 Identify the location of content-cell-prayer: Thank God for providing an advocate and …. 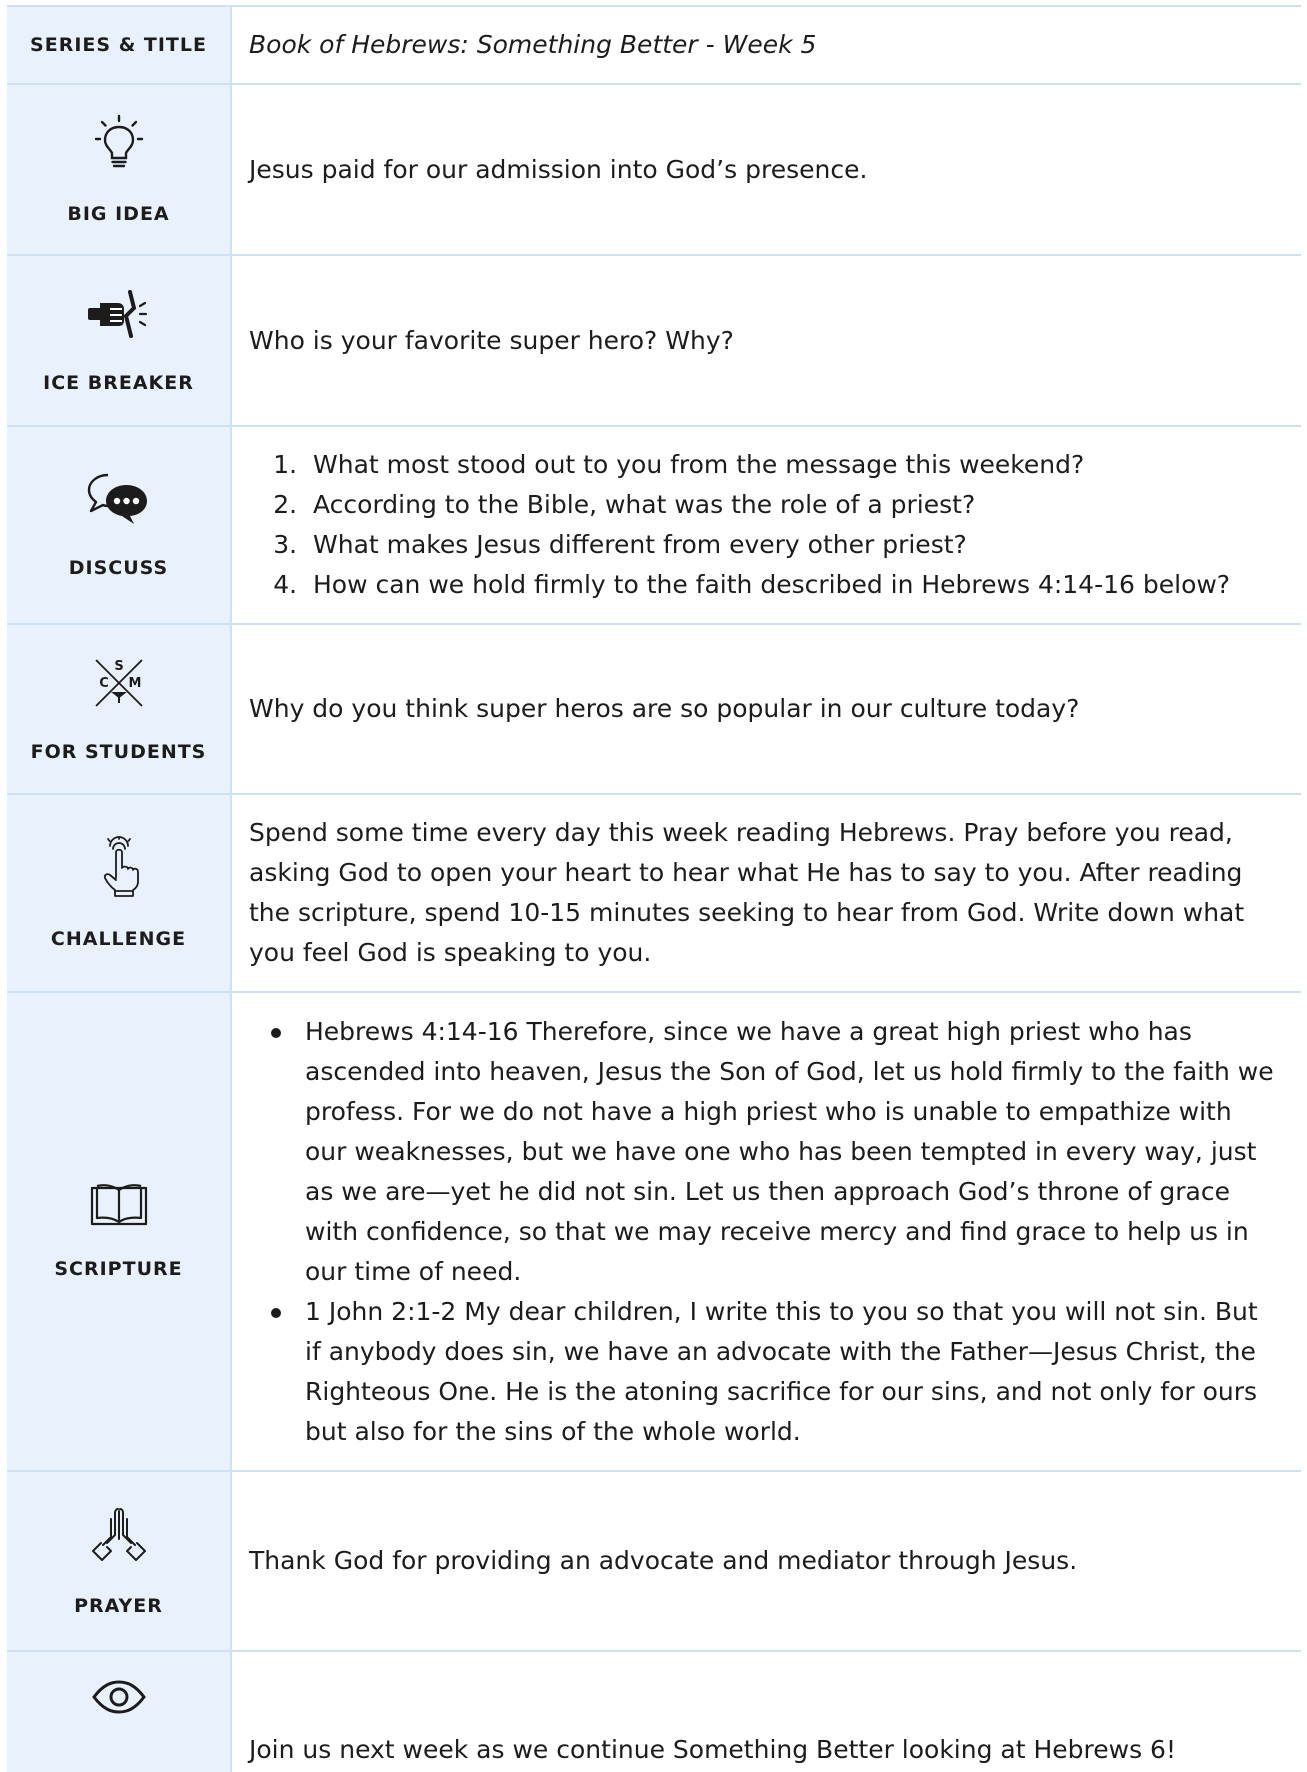
(766, 1561).